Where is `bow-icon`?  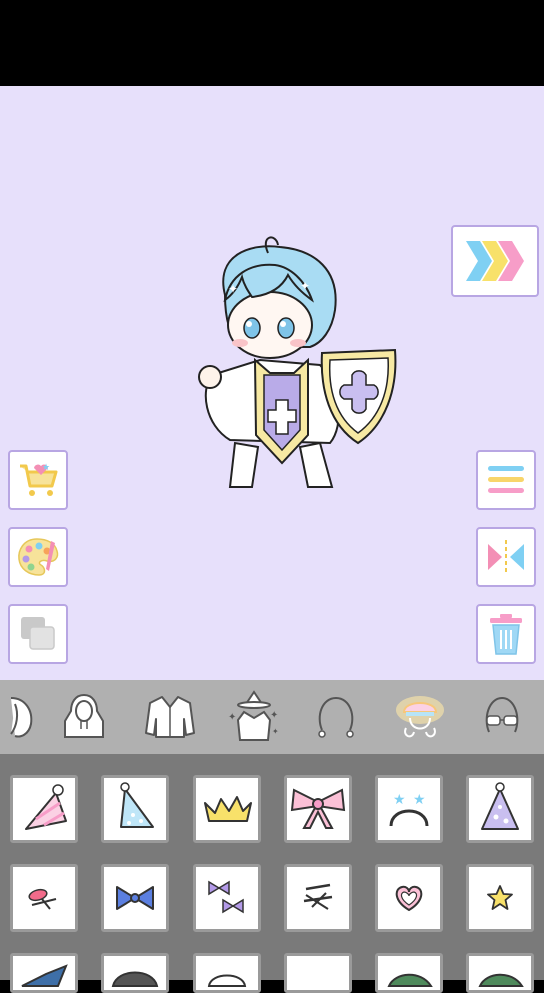 bow-icon is located at coordinates (135, 898).